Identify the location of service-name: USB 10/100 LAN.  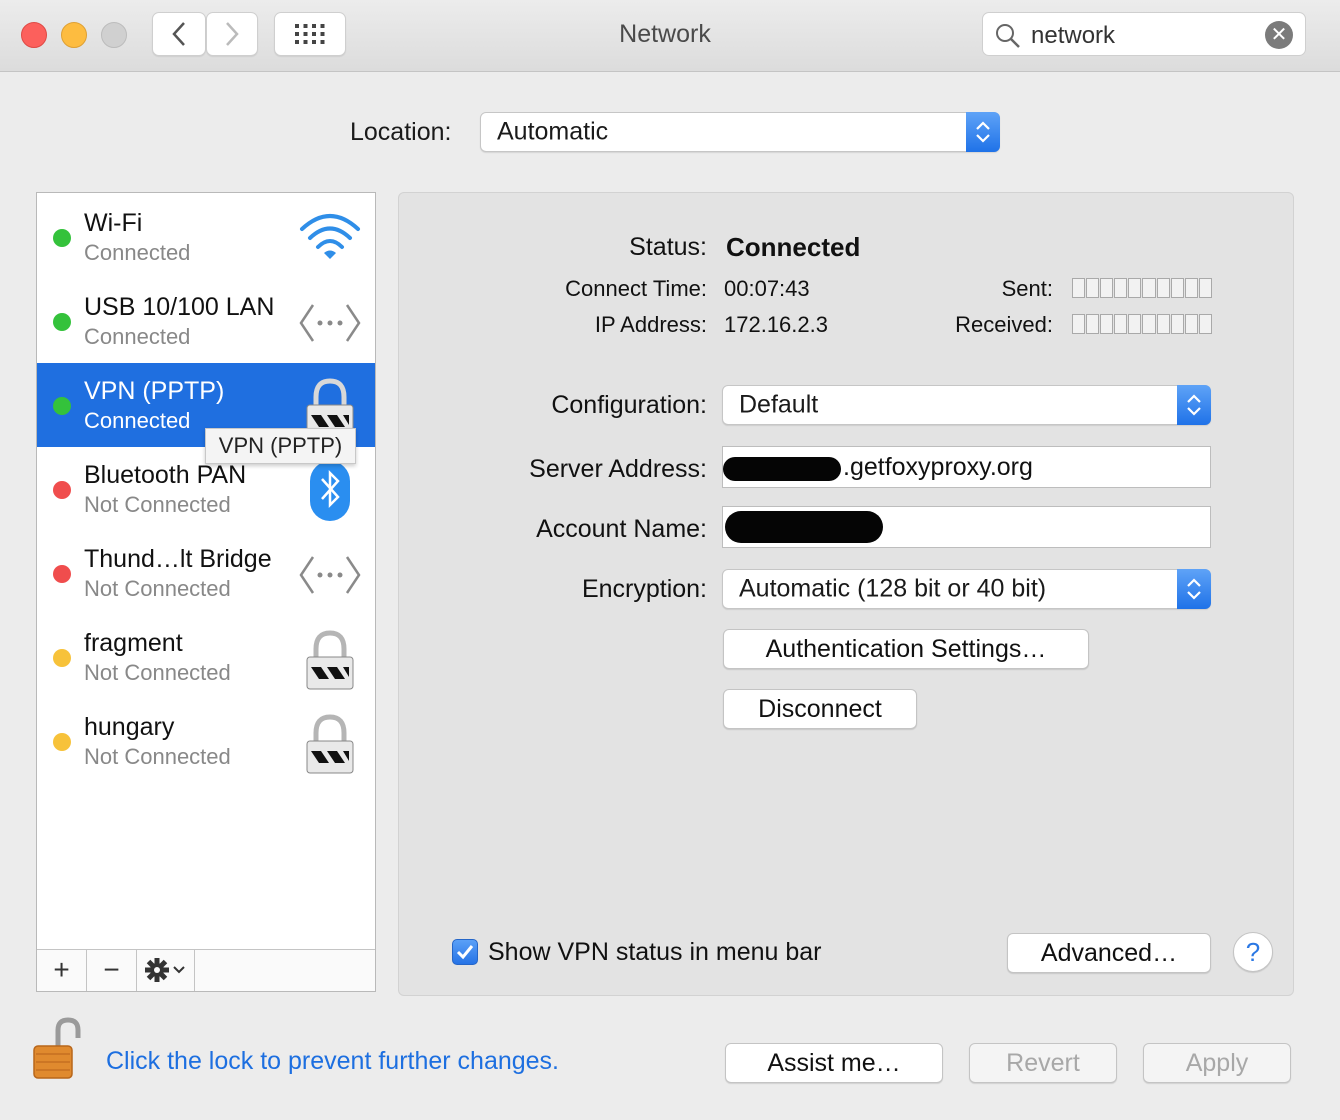
(179, 307).